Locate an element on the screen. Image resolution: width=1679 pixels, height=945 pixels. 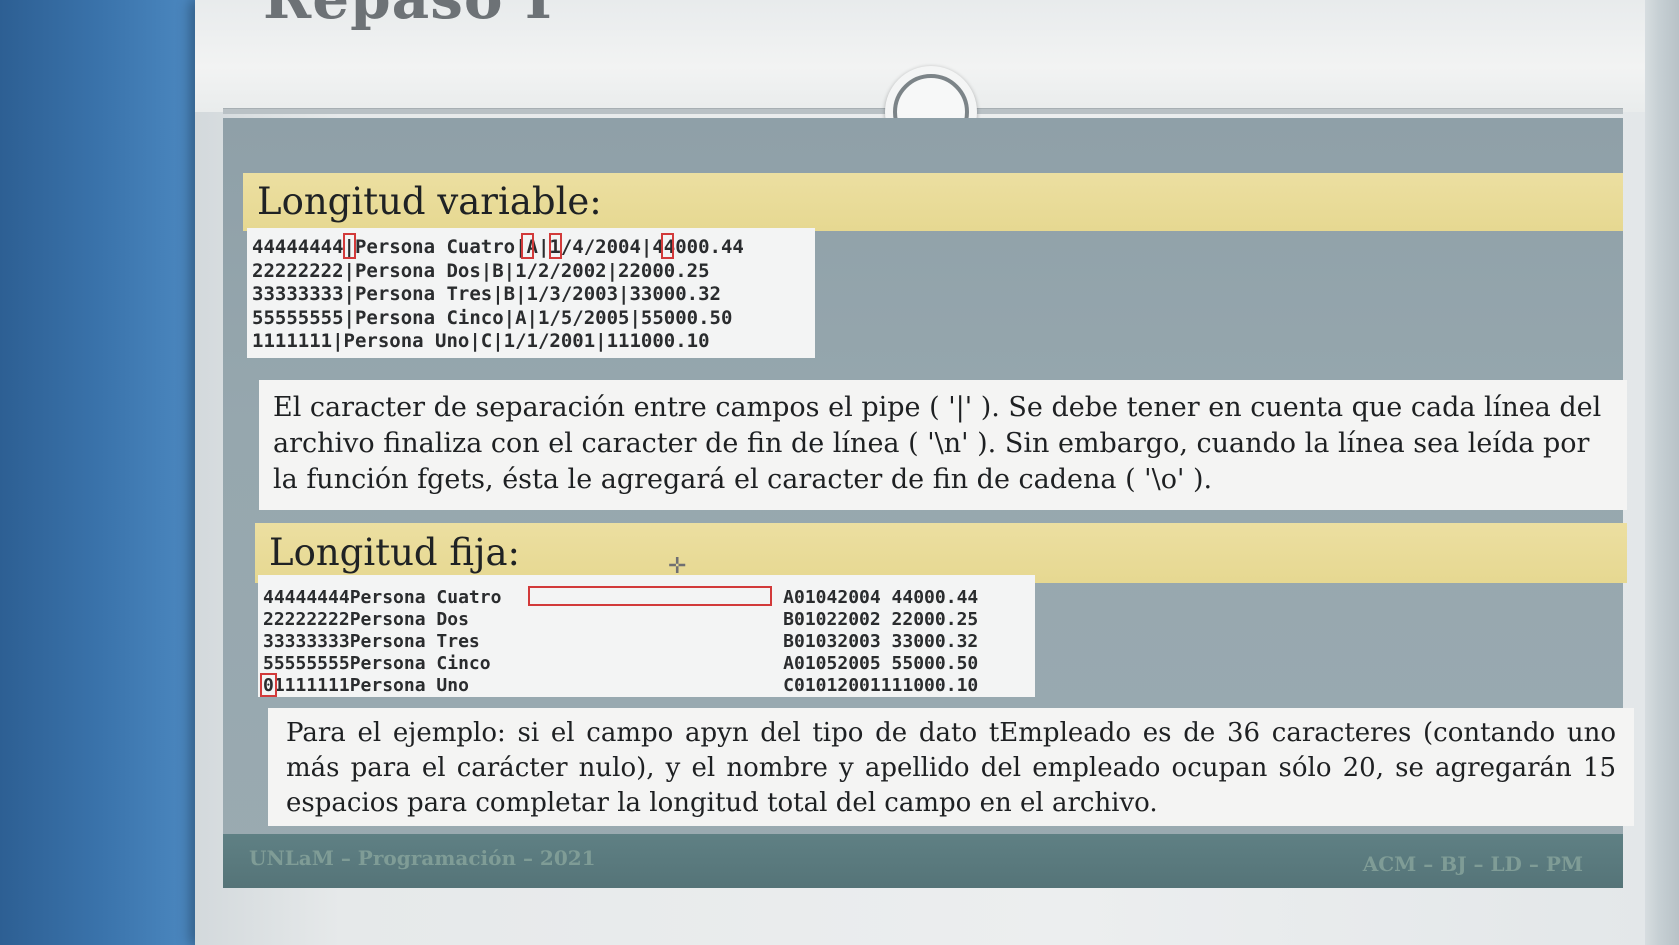
slide-header: Repaso I is located at coordinates (922, 79).